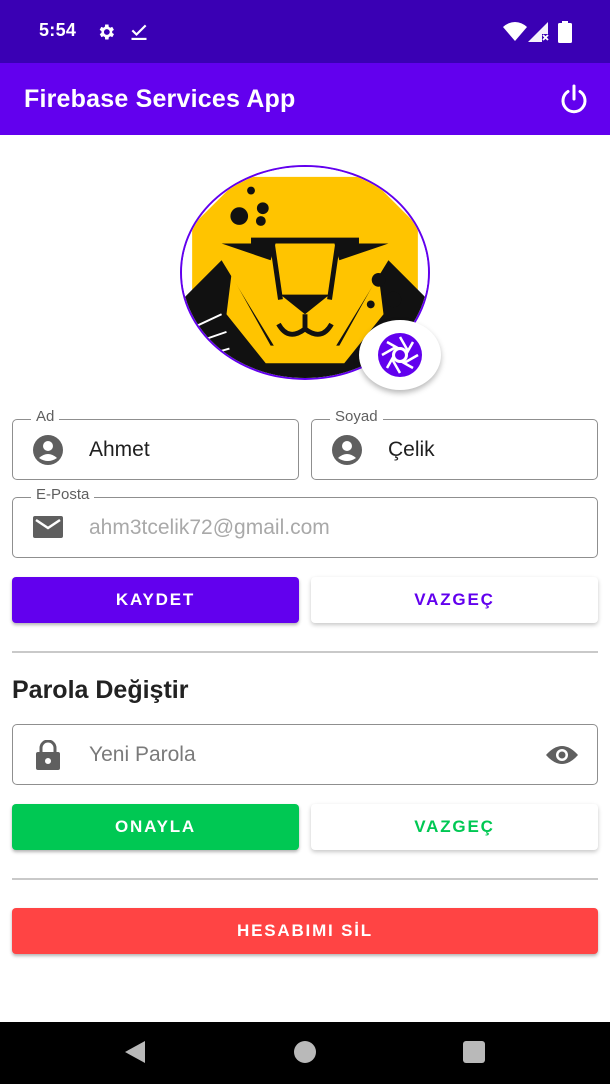  Describe the element at coordinates (454, 827) in the screenshot. I see `cancel-password-button: VAZGEÇ` at that location.